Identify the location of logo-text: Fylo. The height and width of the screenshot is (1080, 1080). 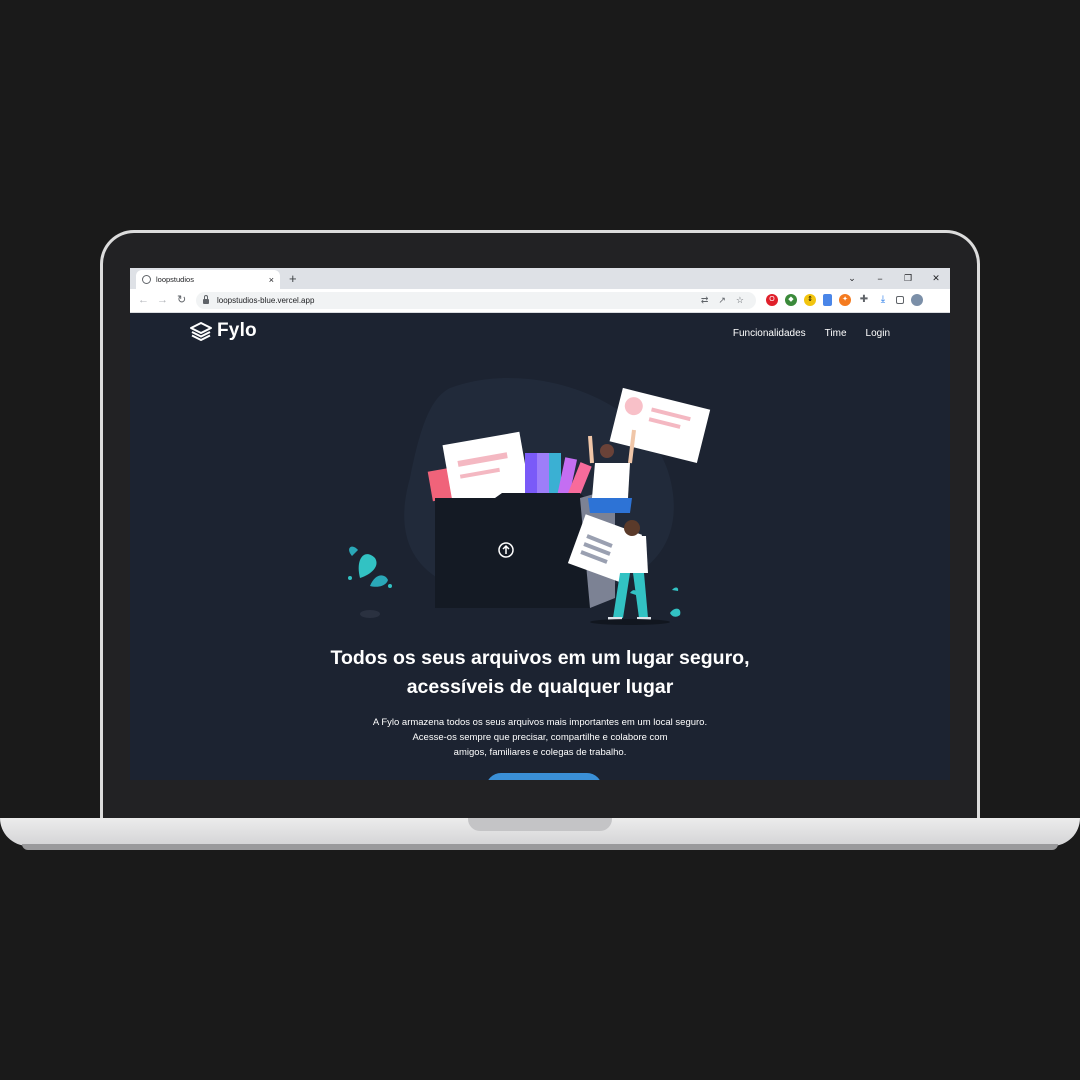
(237, 330).